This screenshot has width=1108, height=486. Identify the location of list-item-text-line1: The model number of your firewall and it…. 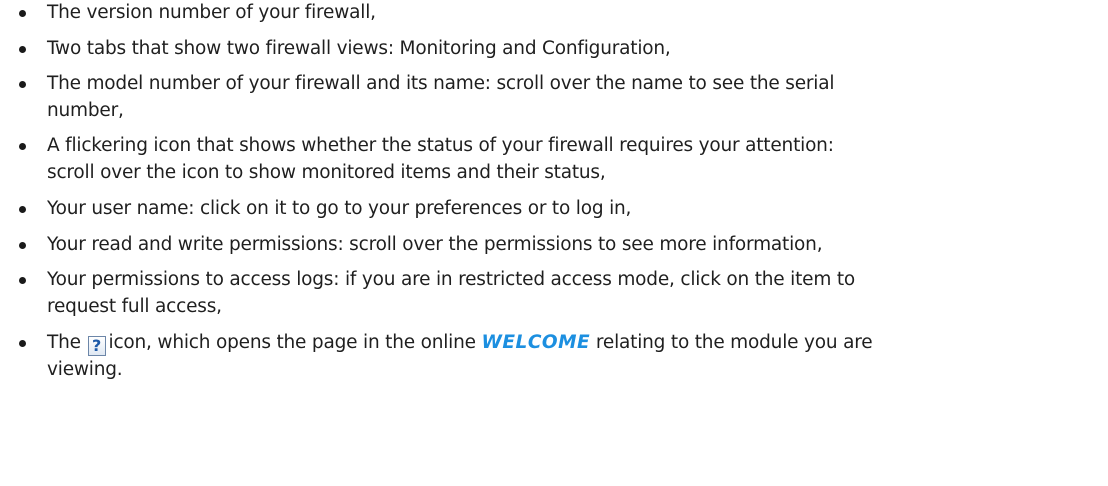
(441, 83).